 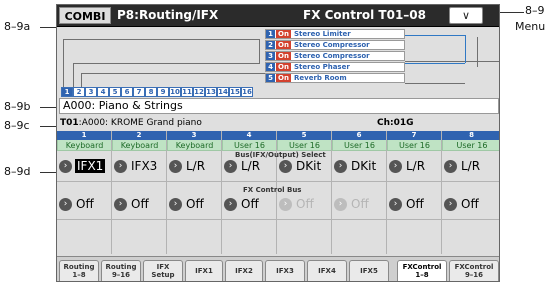 I want to click on ifx-slot: 2 On Stereo Compressor, so click(x=335, y=45).